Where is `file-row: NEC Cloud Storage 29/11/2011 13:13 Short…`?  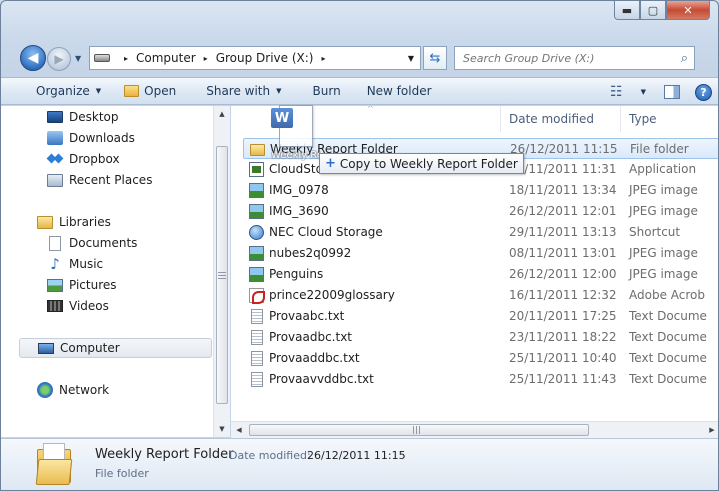
file-row: NEC Cloud Storage 29/11/2011 13:13 Short… is located at coordinates (480, 232).